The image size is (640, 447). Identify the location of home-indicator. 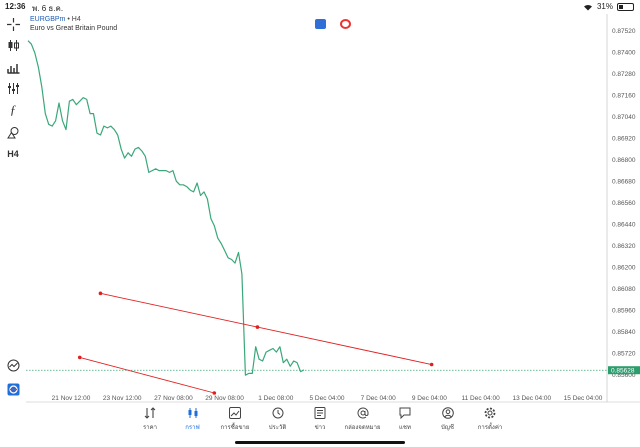
(320, 442).